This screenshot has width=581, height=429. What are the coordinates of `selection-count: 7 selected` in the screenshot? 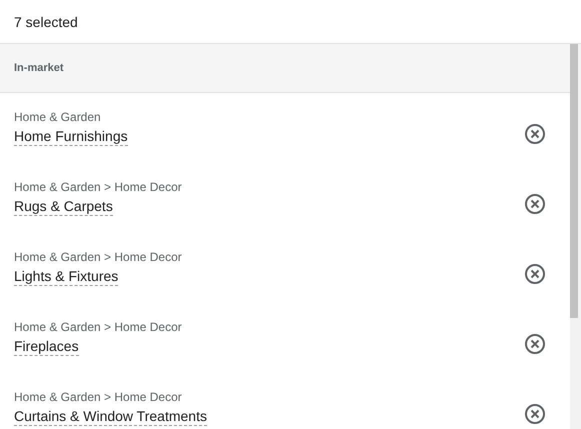 It's located at (46, 22).